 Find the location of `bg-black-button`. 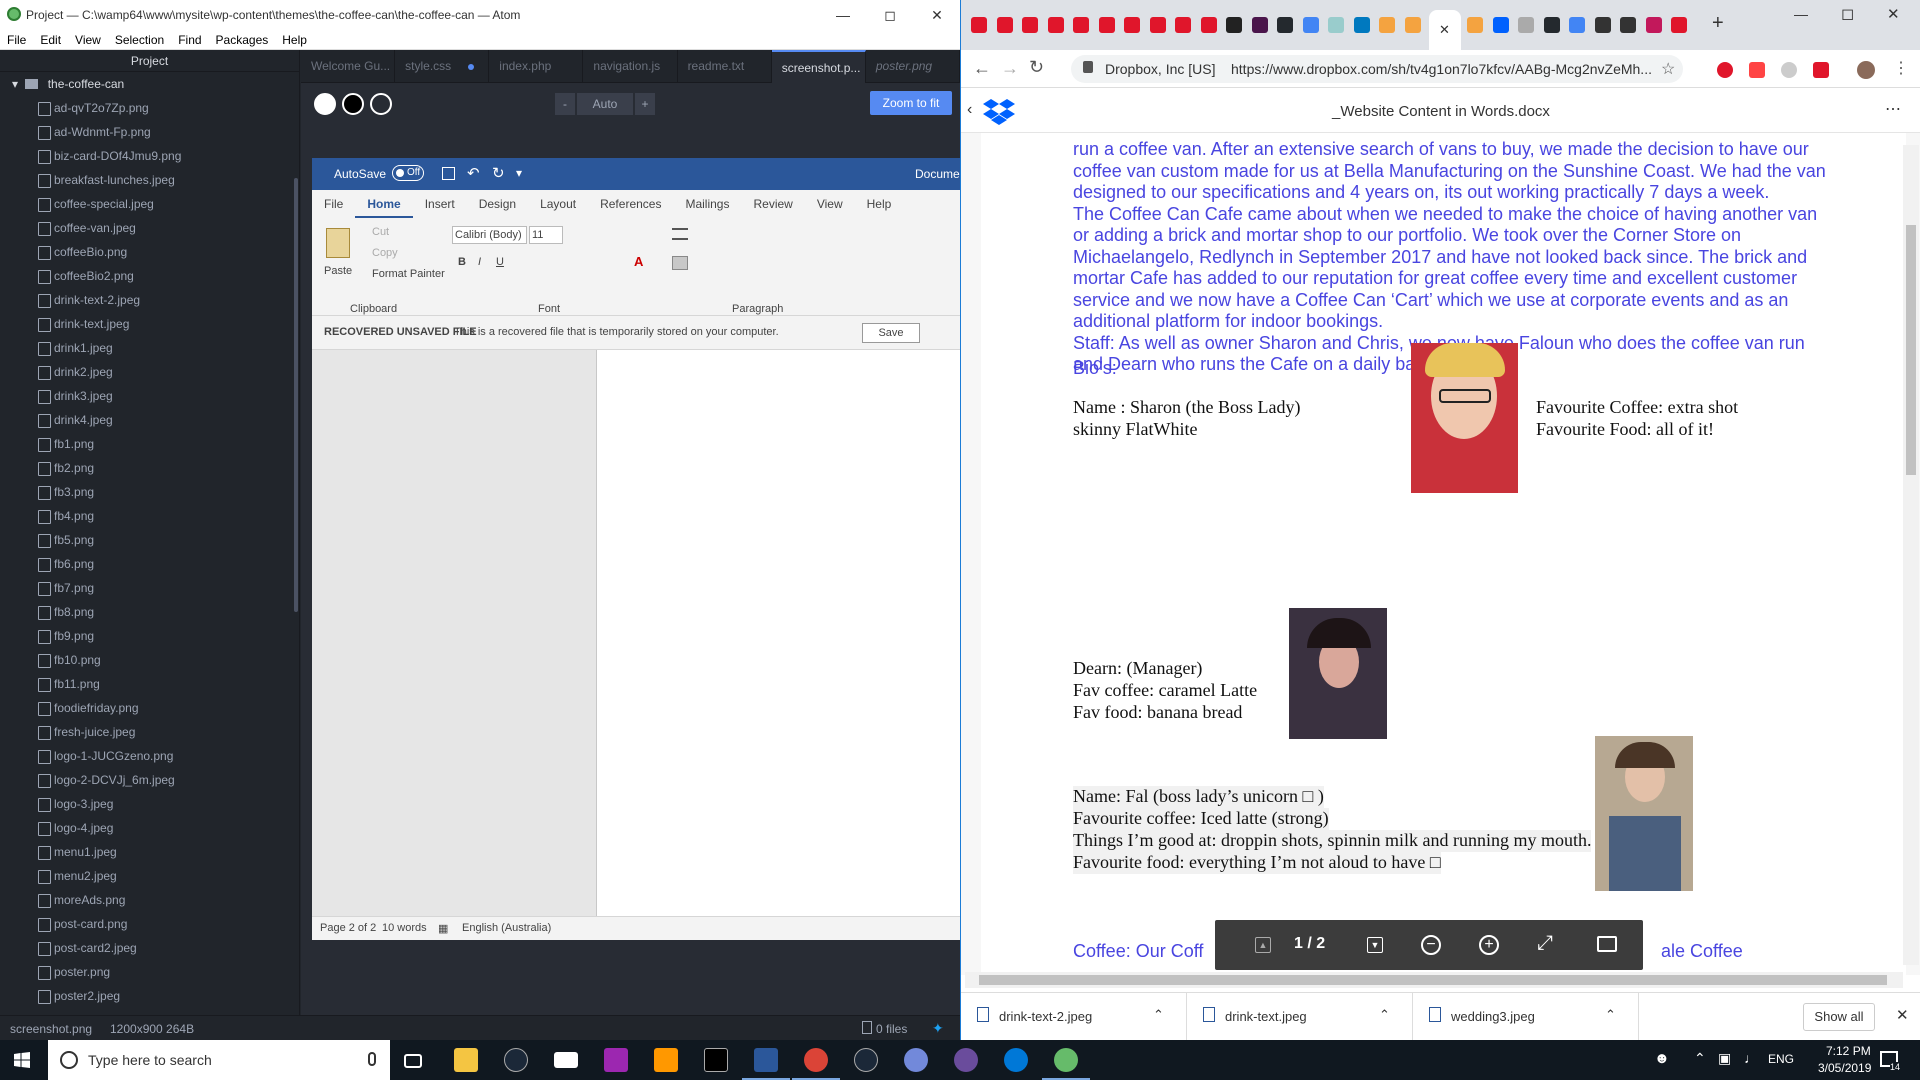

bg-black-button is located at coordinates (353, 104).